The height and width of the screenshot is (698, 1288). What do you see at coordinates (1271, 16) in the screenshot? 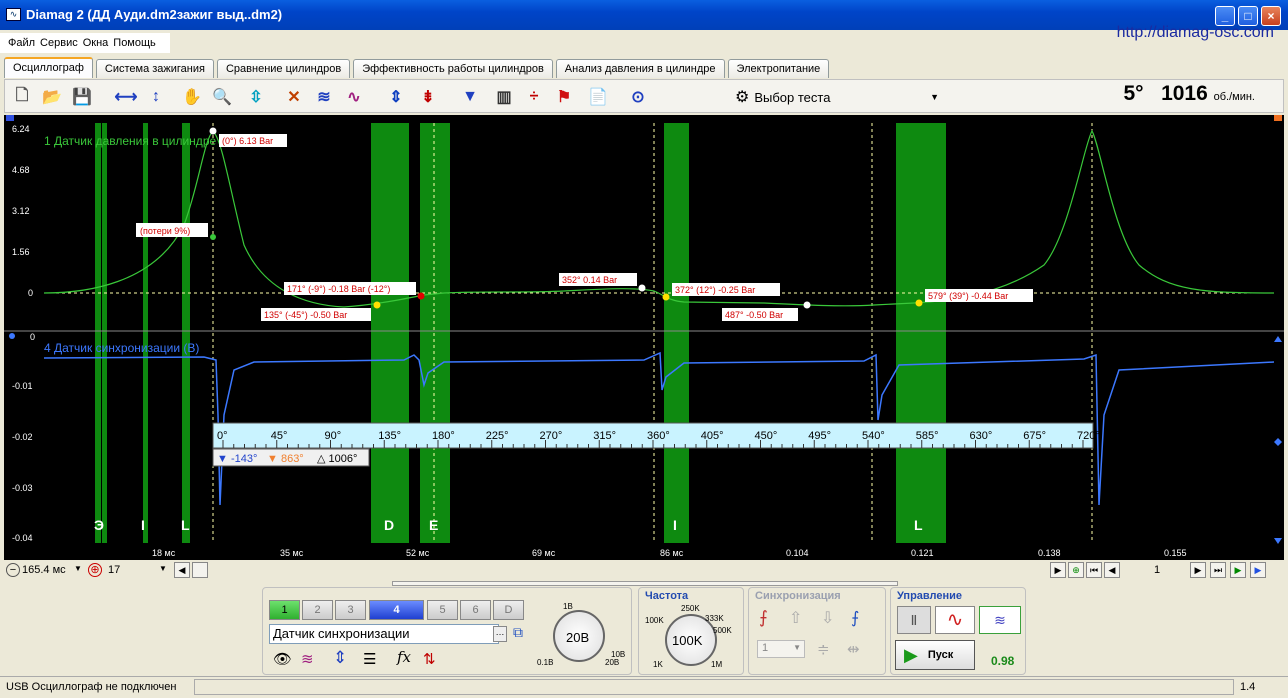
I see `close-button: ×` at bounding box center [1271, 16].